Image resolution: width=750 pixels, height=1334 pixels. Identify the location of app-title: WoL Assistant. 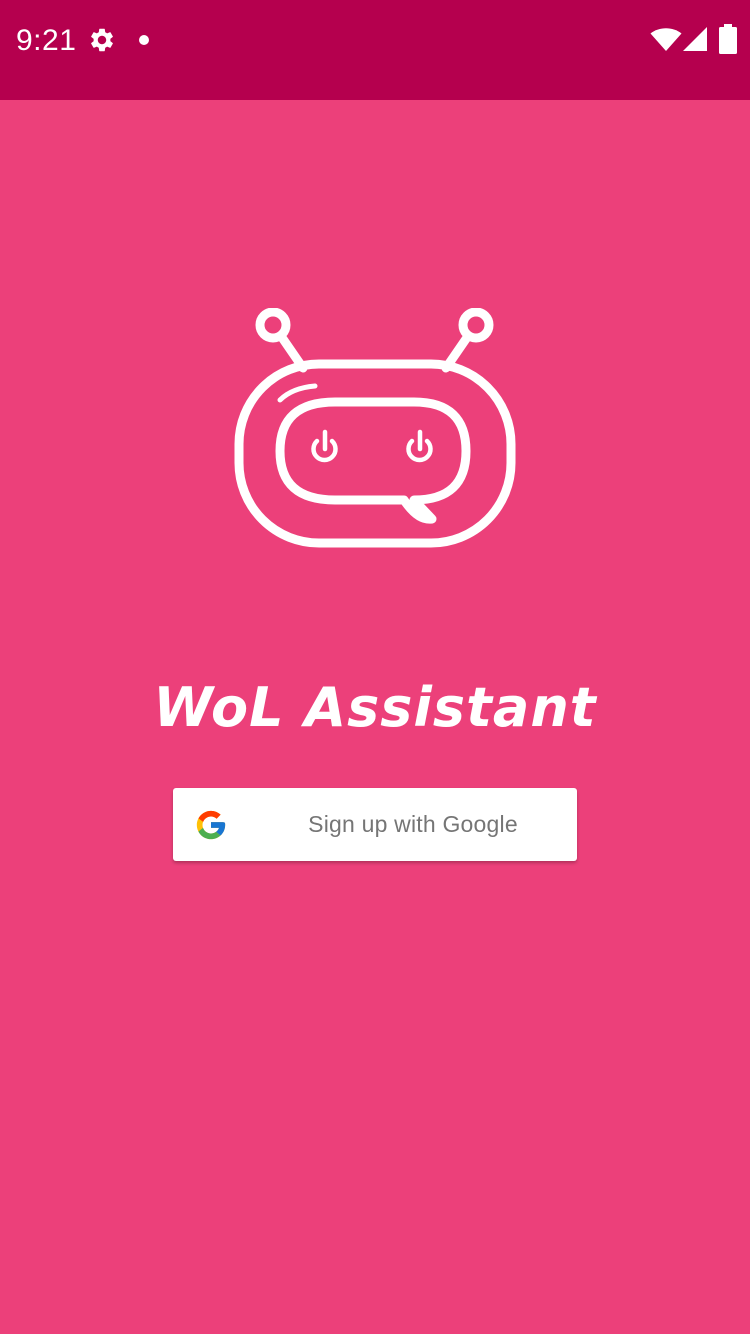
(375, 707).